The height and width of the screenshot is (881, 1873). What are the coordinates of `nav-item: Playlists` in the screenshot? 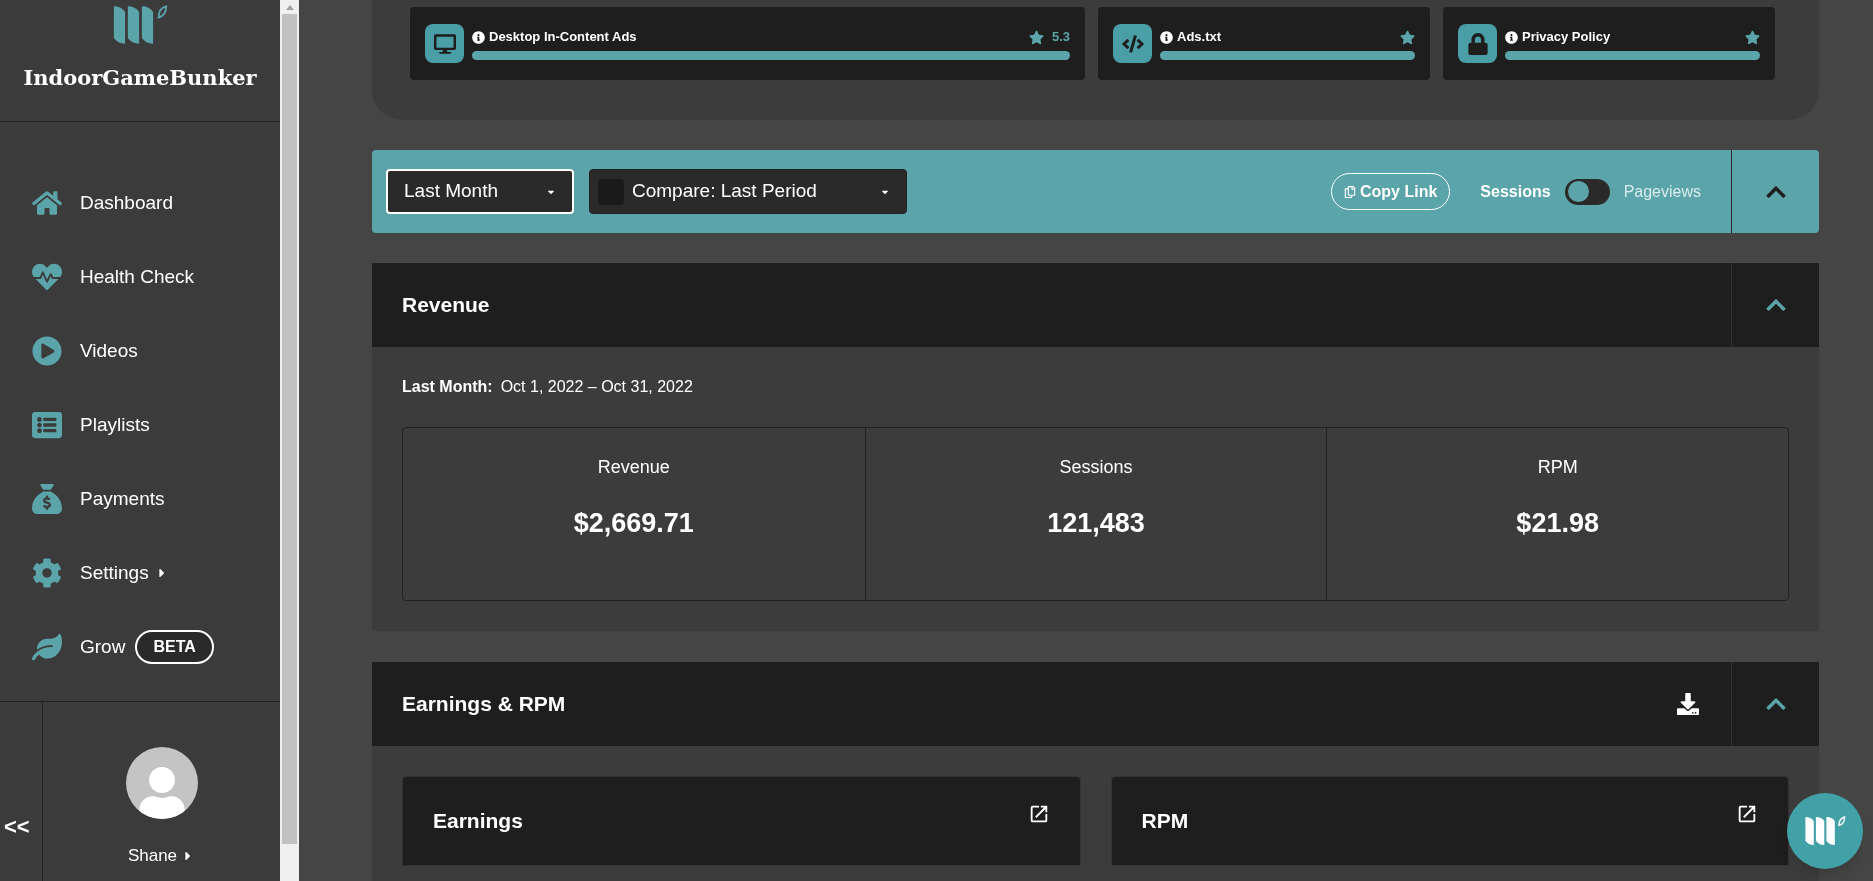 It's located at (140, 425).